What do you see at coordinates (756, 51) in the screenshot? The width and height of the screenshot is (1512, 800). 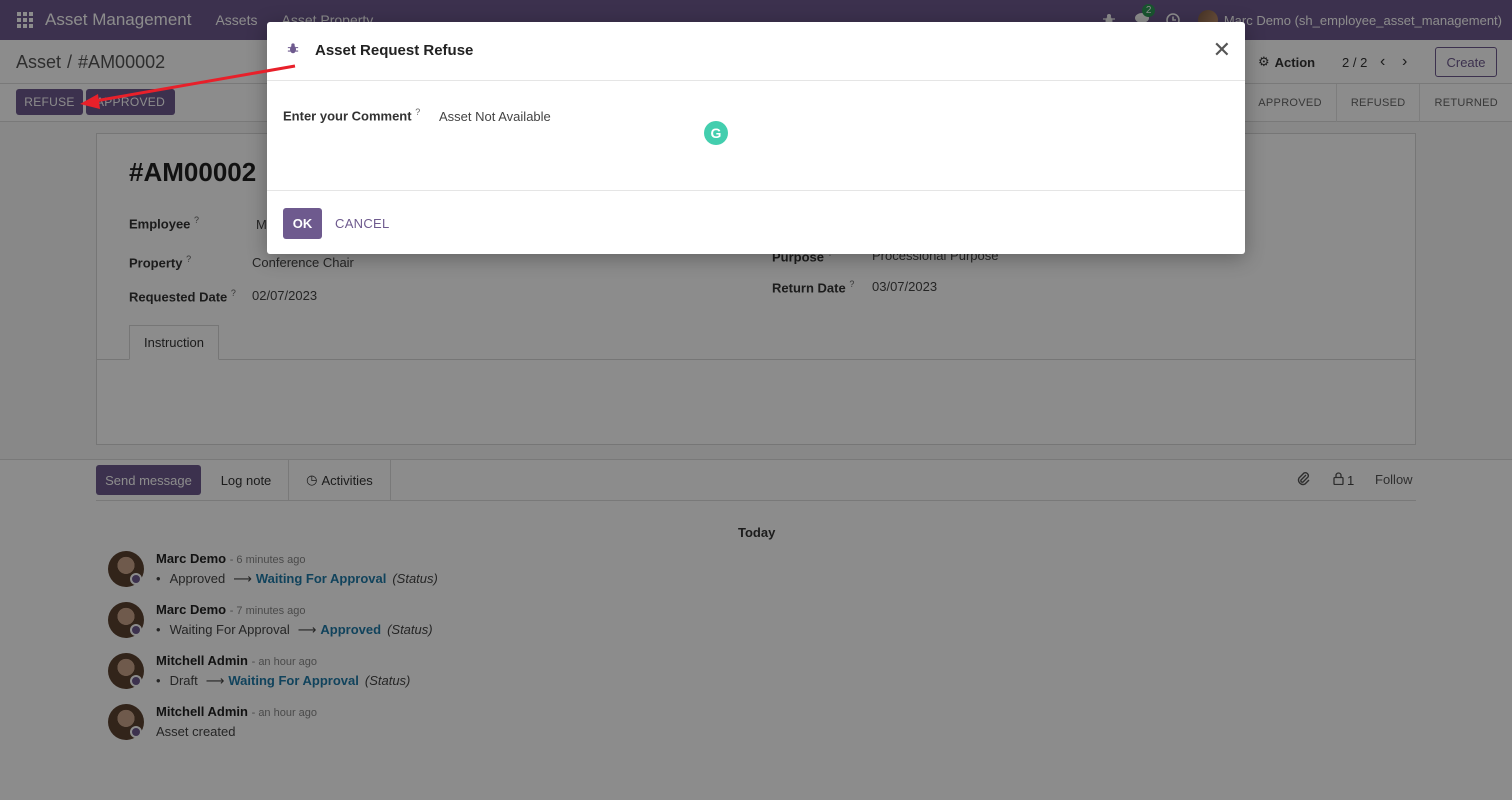 I see `dialog-header: Asset Request Refuse ✕` at bounding box center [756, 51].